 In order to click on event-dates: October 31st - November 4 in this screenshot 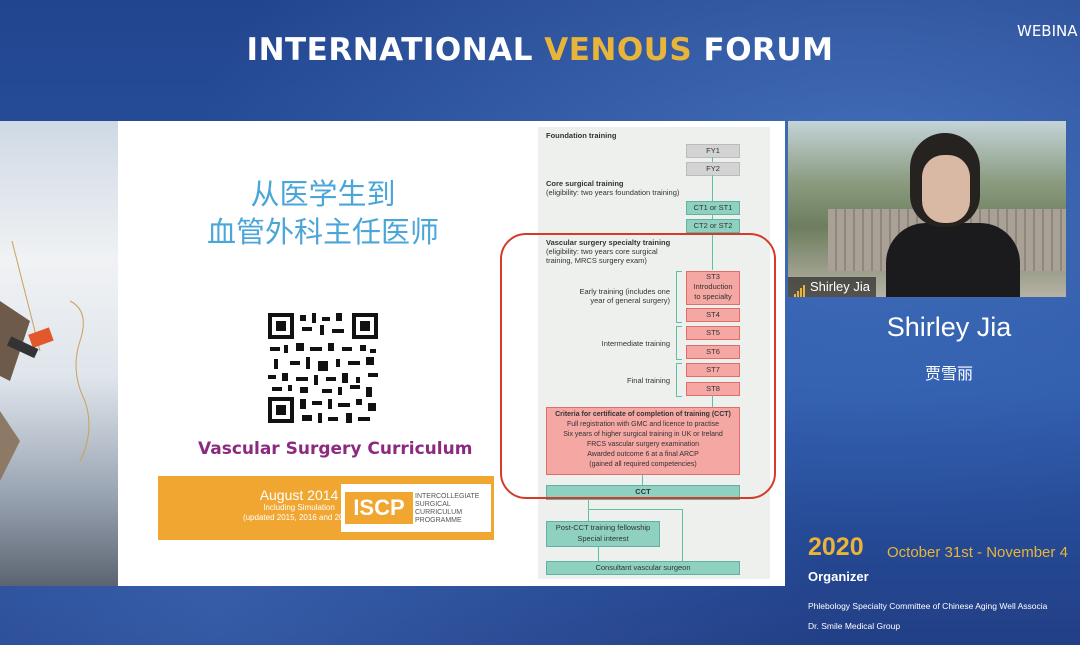, I will do `click(977, 552)`.